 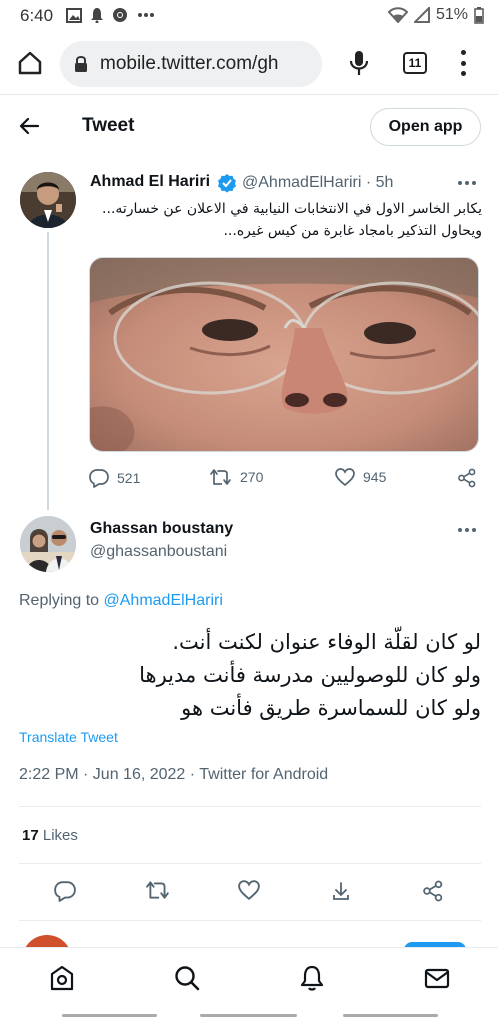 What do you see at coordinates (48, 371) in the screenshot?
I see `thread-line` at bounding box center [48, 371].